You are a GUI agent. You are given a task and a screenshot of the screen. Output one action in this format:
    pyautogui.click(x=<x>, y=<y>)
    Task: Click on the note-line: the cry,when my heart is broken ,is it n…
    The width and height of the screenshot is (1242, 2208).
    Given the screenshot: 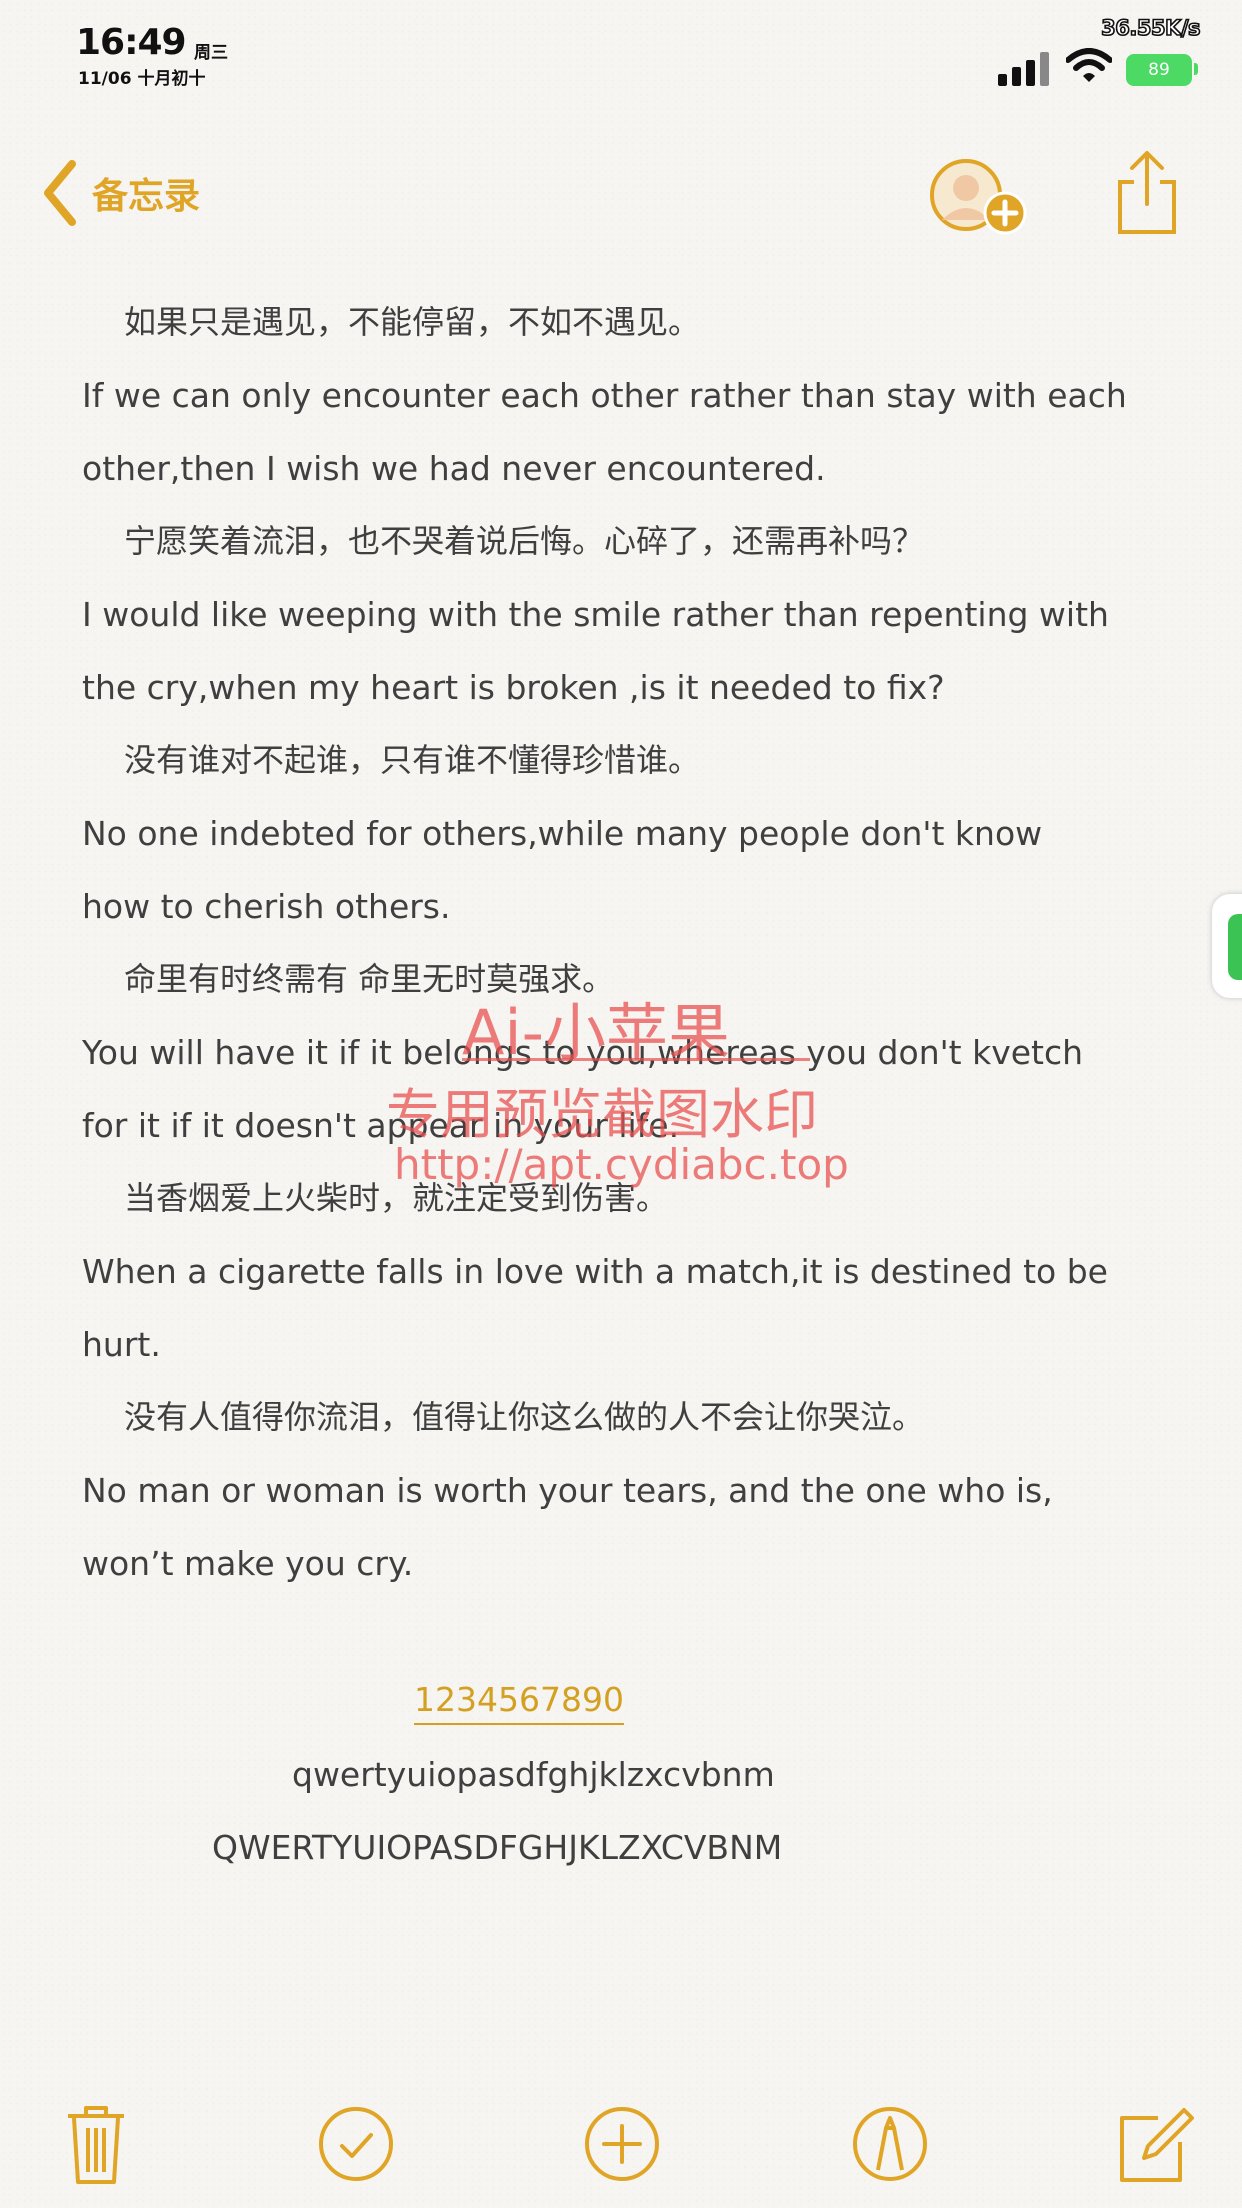 What is the action you would take?
    pyautogui.click(x=513, y=687)
    